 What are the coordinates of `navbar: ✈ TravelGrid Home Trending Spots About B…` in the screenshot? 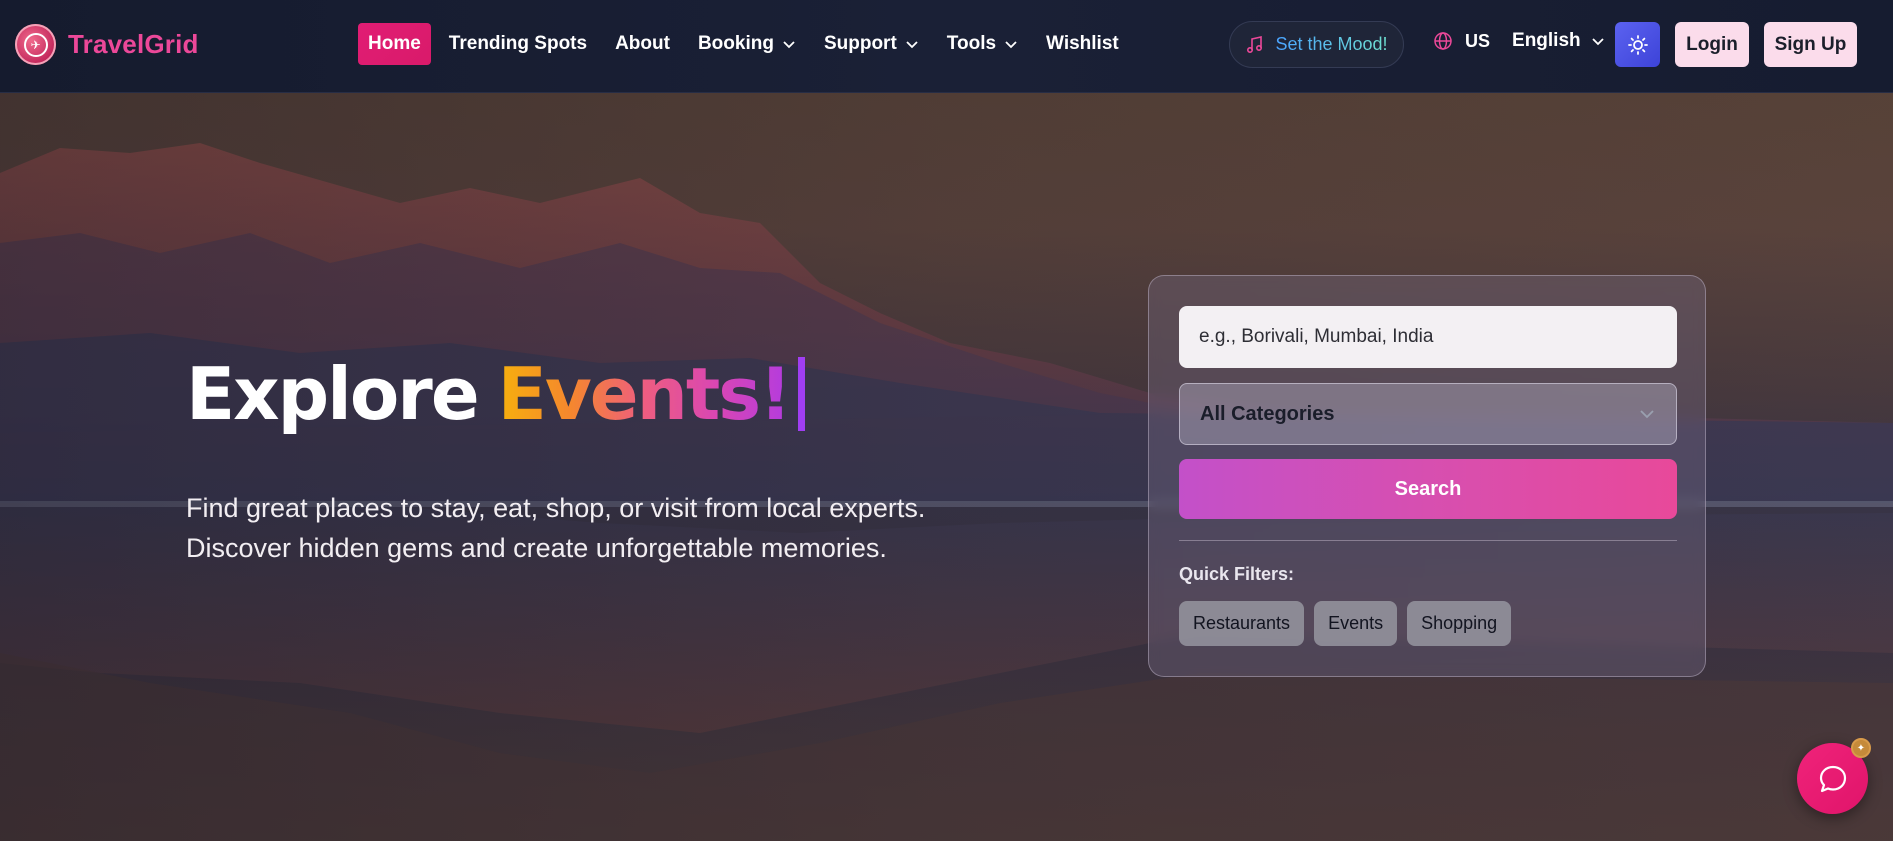 It's located at (946, 46).